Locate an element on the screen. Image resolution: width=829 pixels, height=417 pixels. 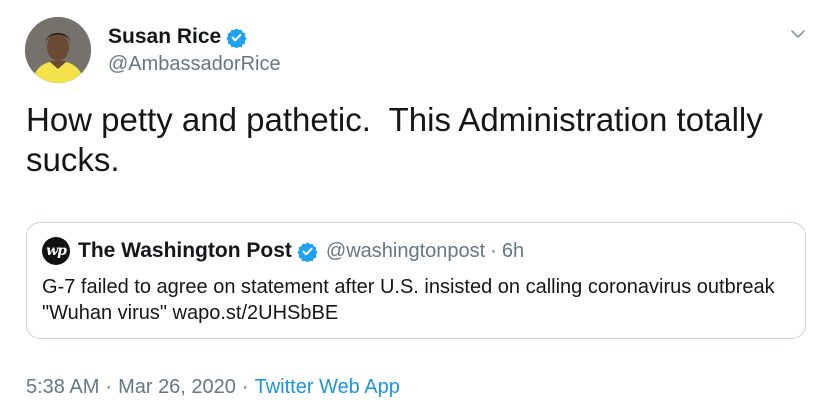
author-name: Susan Rice is located at coordinates (164, 37).